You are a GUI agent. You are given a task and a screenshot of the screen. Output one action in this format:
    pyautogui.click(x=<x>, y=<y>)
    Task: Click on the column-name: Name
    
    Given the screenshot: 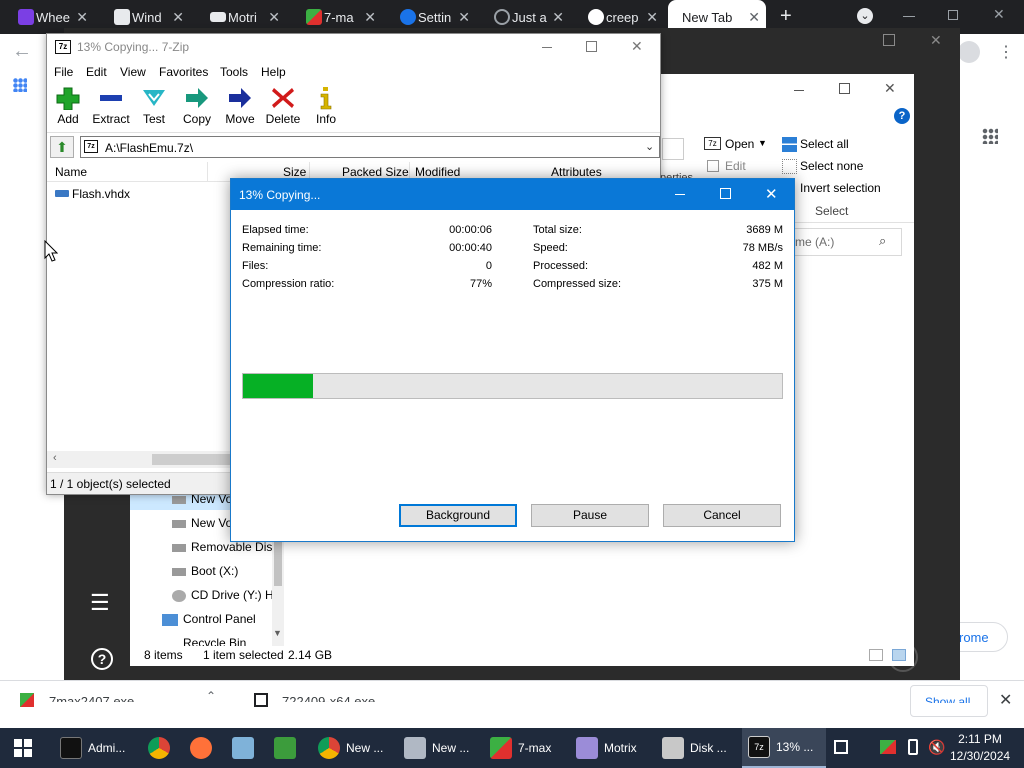 What is the action you would take?
    pyautogui.click(x=71, y=172)
    